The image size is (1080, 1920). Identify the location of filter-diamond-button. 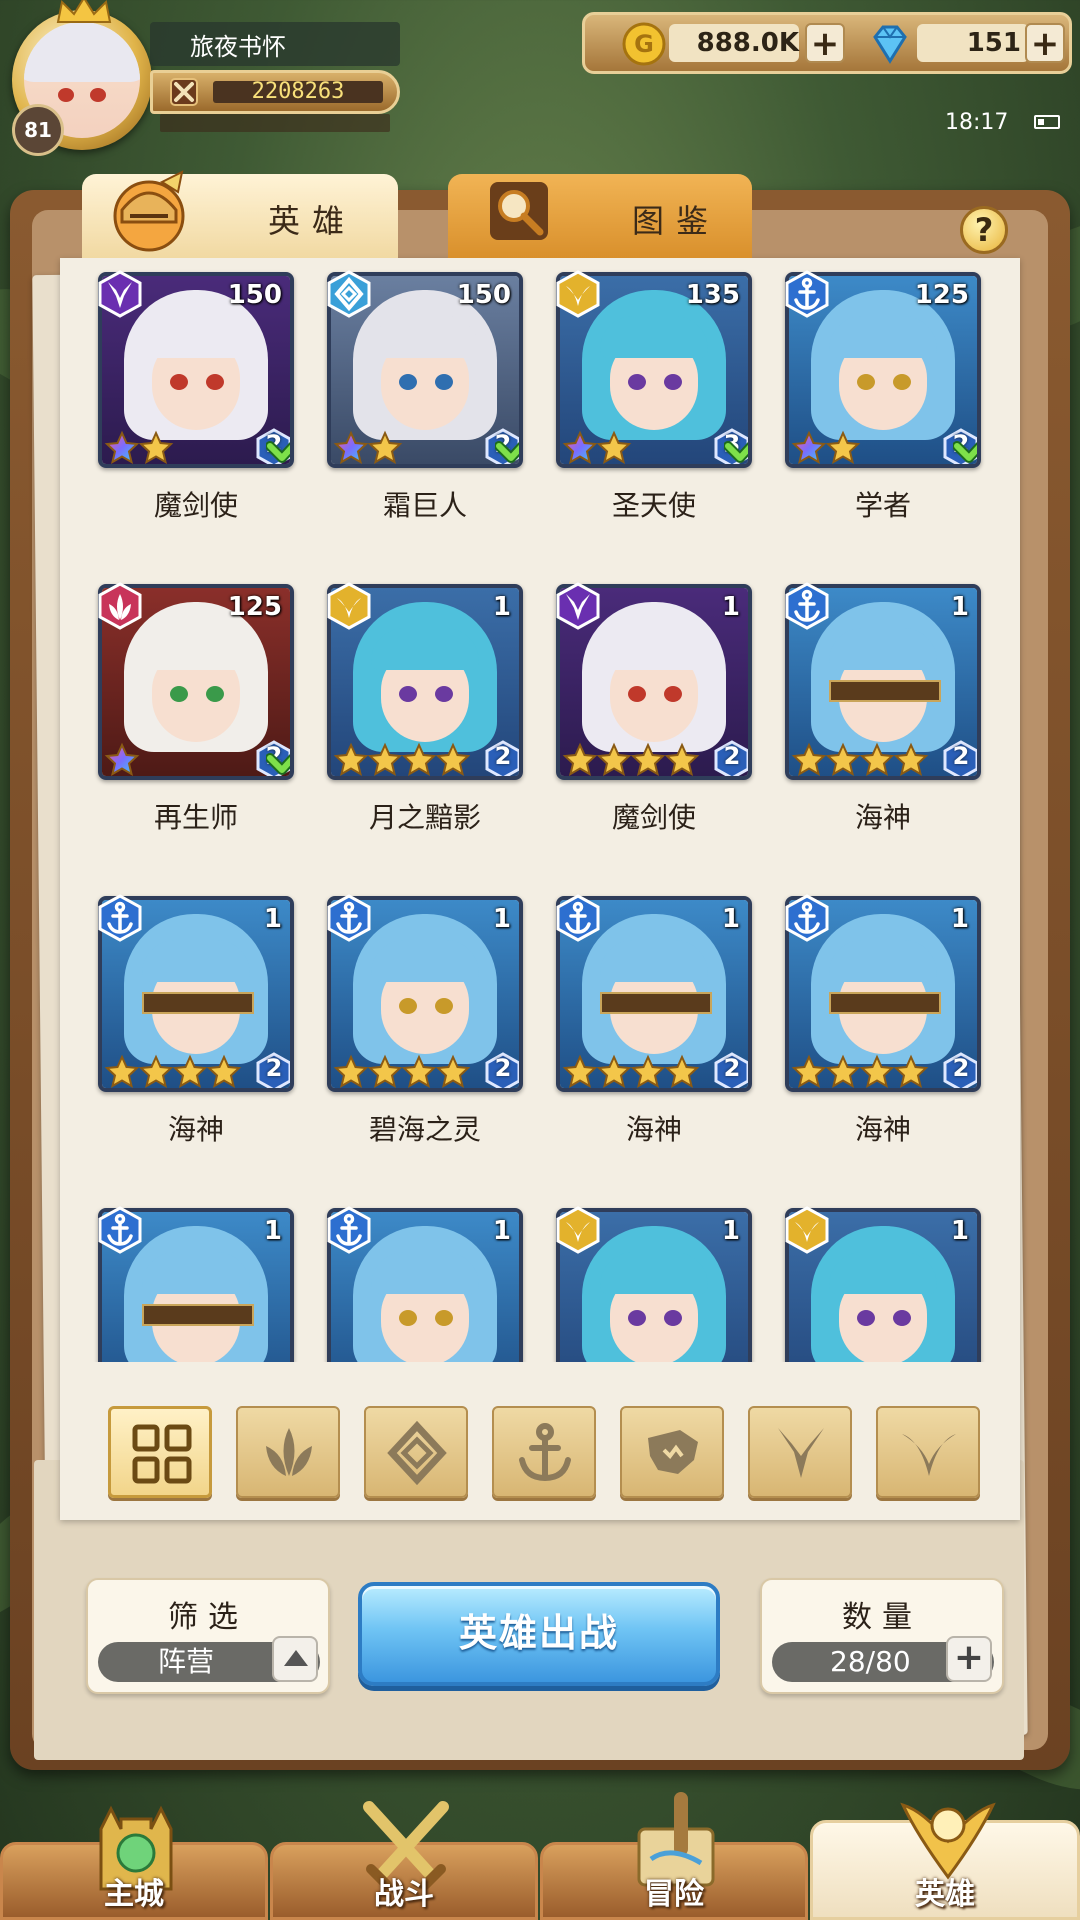
(416, 1452).